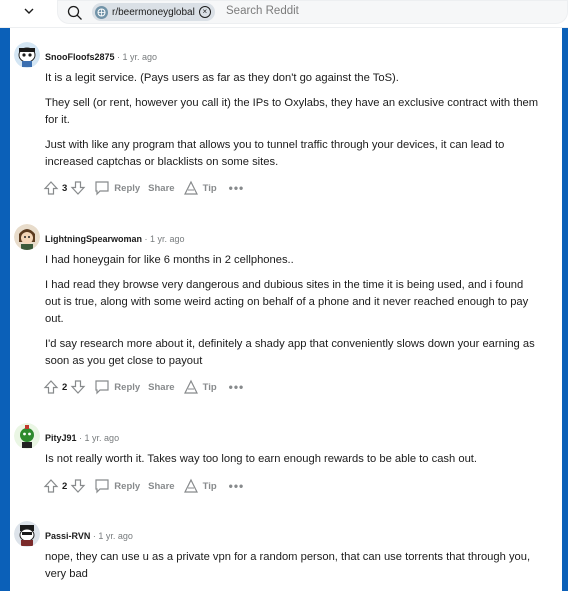 The width and height of the screenshot is (568, 591). Describe the element at coordinates (204, 12) in the screenshot. I see `clear-subreddit-icon: ×` at that location.